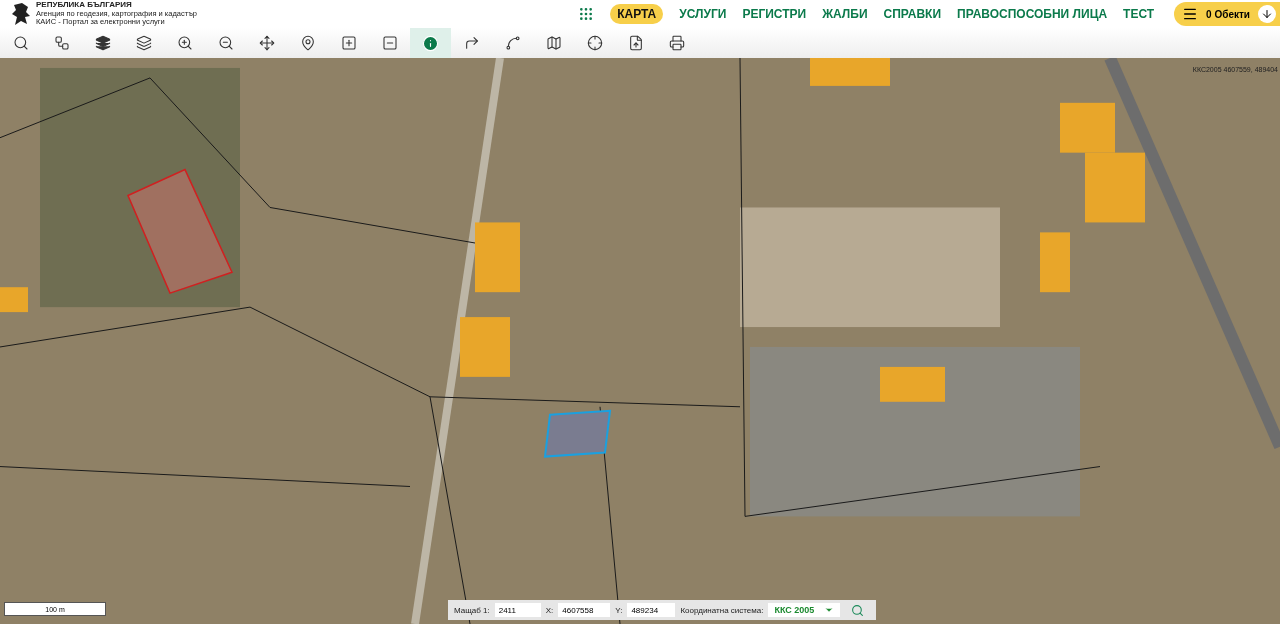 The width and height of the screenshot is (1280, 624). What do you see at coordinates (845, 14) in the screenshot?
I see `nav-link: ЖАЛБИ` at bounding box center [845, 14].